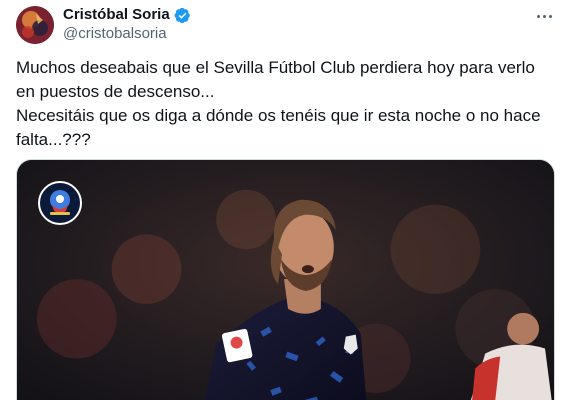 This screenshot has width=571, height=400. Describe the element at coordinates (538, 16) in the screenshot. I see `more-options-icon` at that location.